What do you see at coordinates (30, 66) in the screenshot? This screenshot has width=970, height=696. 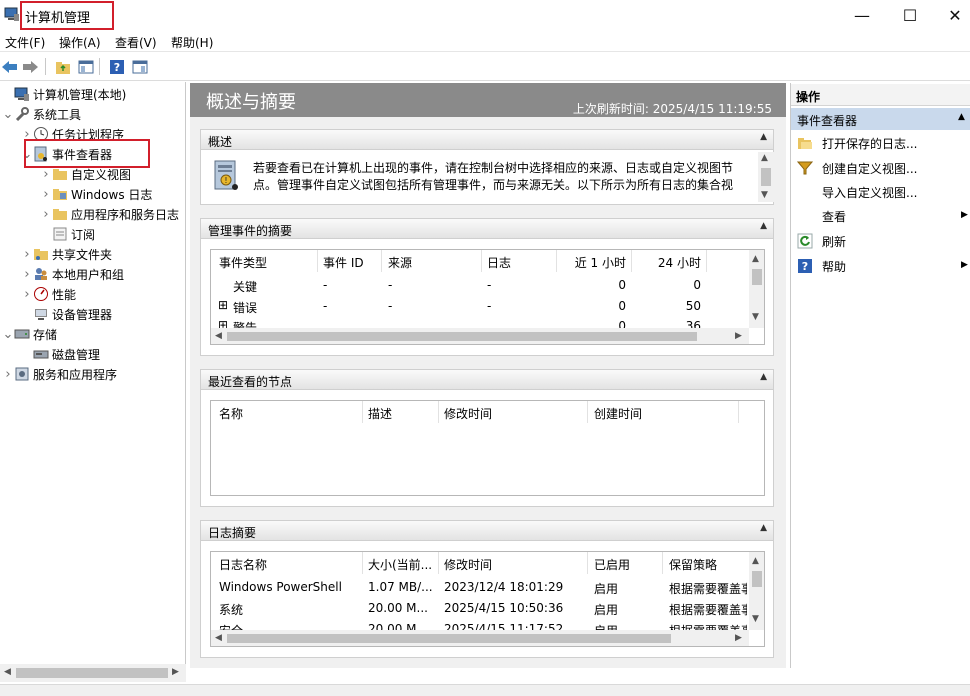 I see `forward-arrow-icon` at bounding box center [30, 66].